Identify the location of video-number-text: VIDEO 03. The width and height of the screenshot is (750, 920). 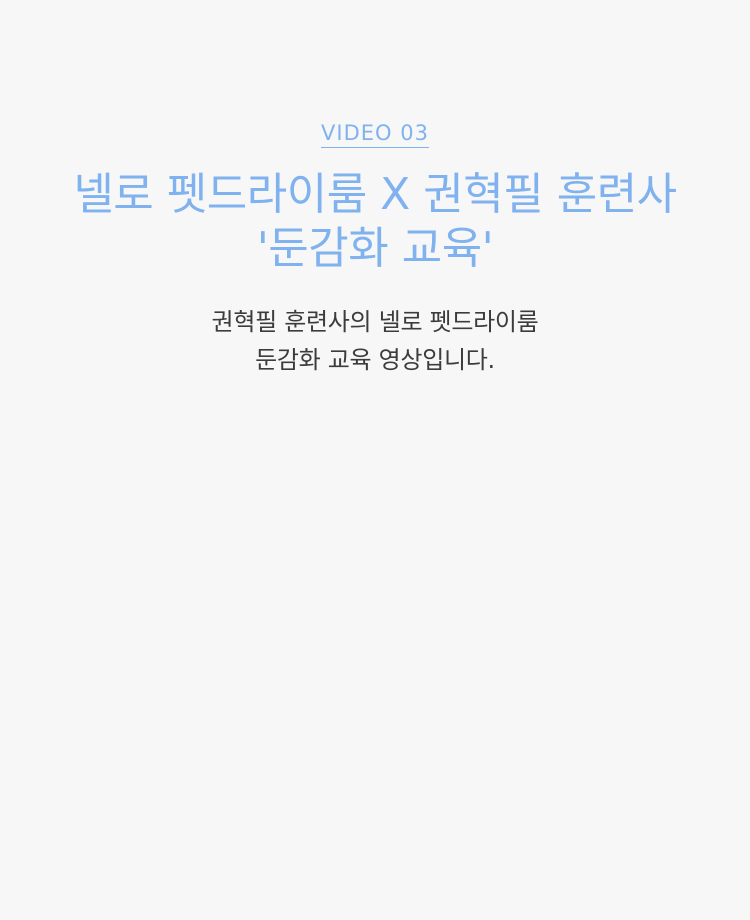
(375, 133).